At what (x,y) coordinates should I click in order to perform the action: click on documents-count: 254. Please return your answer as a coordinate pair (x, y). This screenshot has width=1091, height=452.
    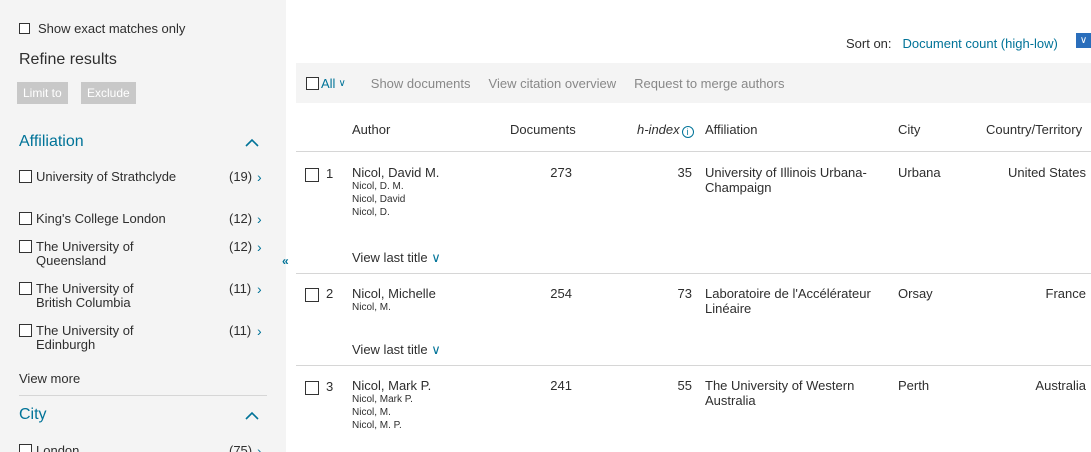
    Looking at the image, I should click on (546, 293).